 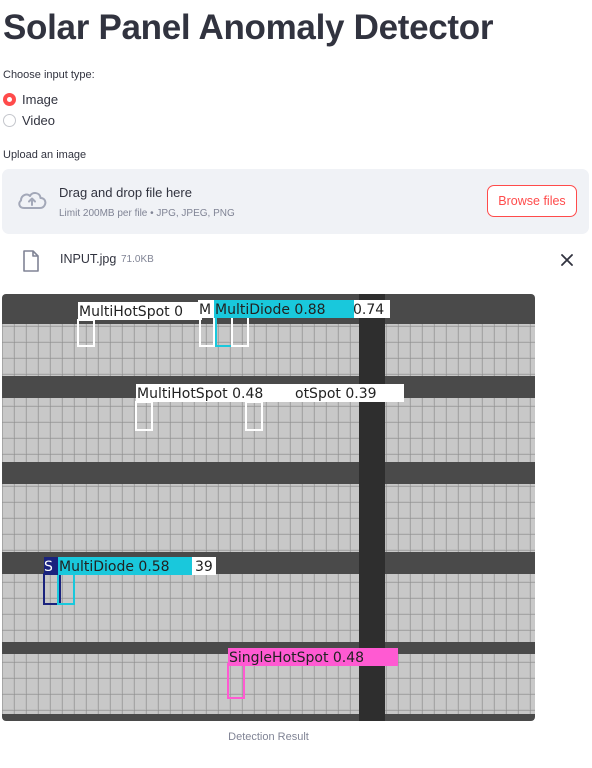 I want to click on cloud-upload-icon, so click(x=32, y=200).